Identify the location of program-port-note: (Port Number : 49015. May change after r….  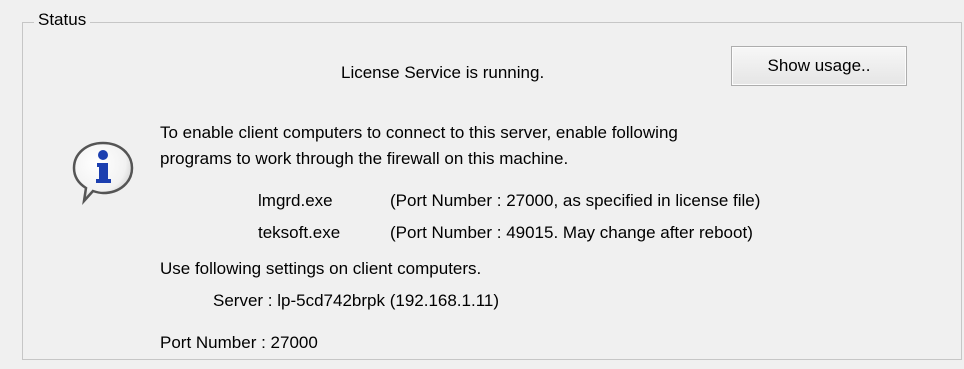
(571, 232).